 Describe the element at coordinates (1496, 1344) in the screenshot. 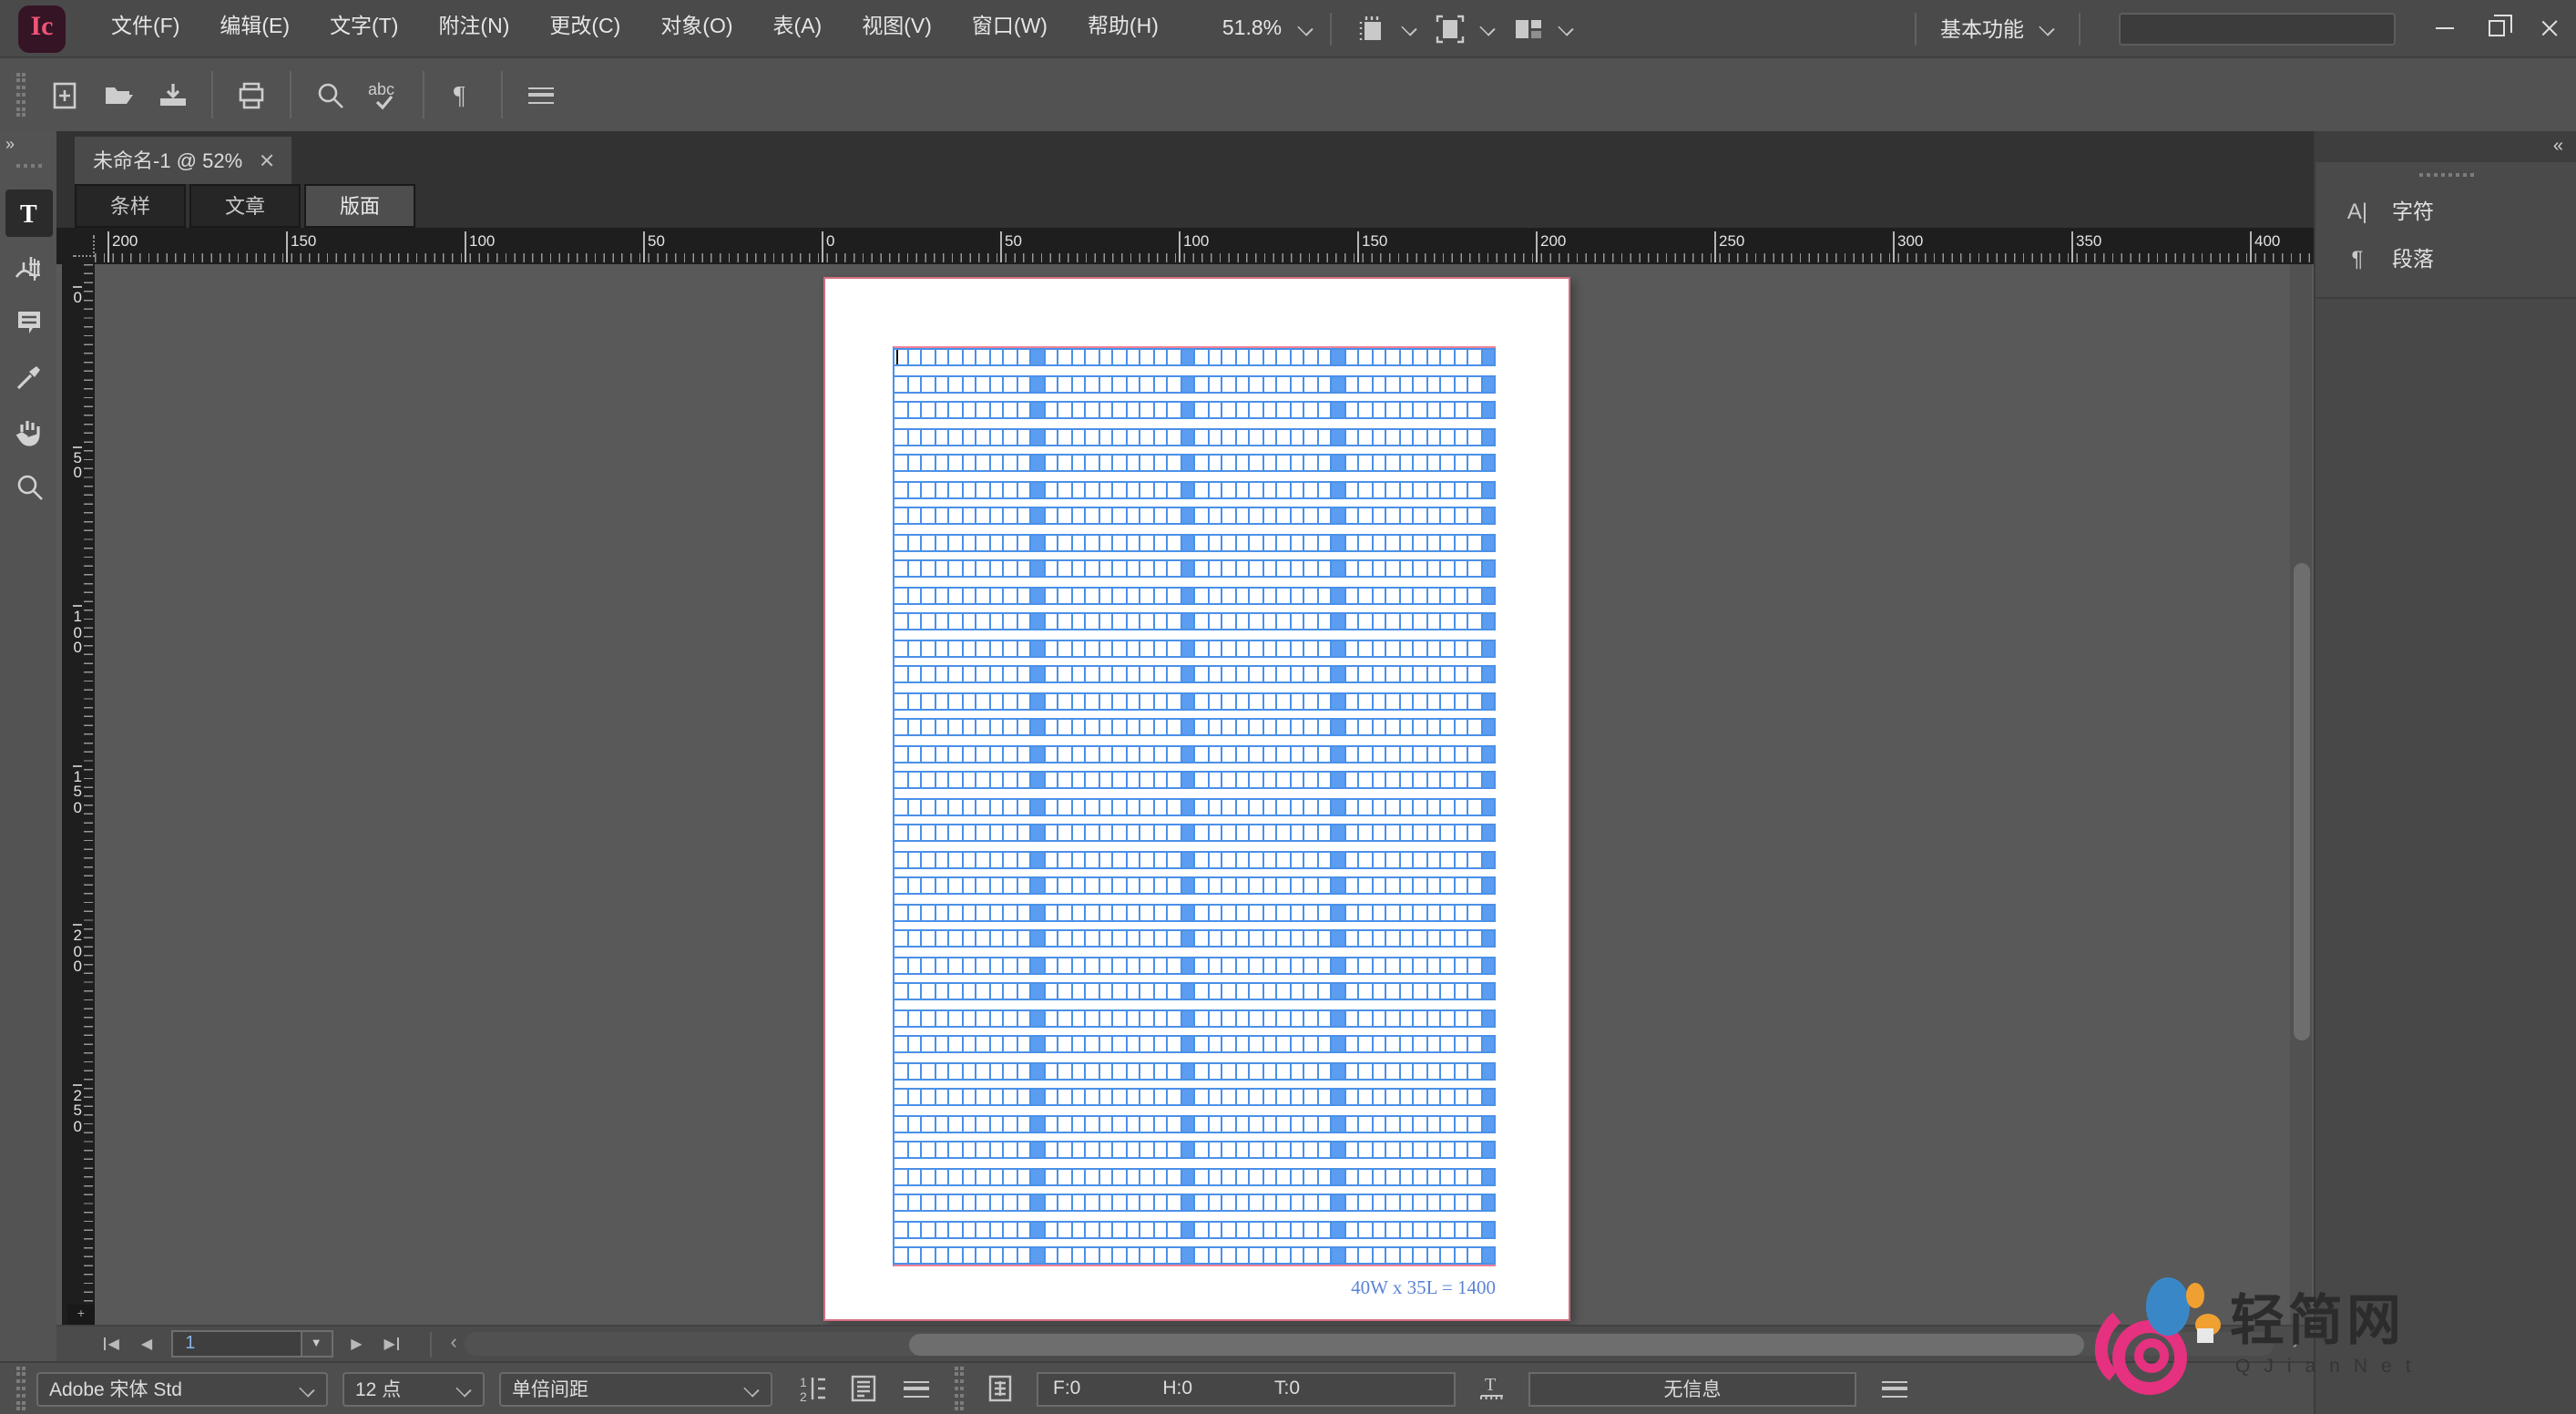

I see `horizontal-scrollbar-thumb` at that location.